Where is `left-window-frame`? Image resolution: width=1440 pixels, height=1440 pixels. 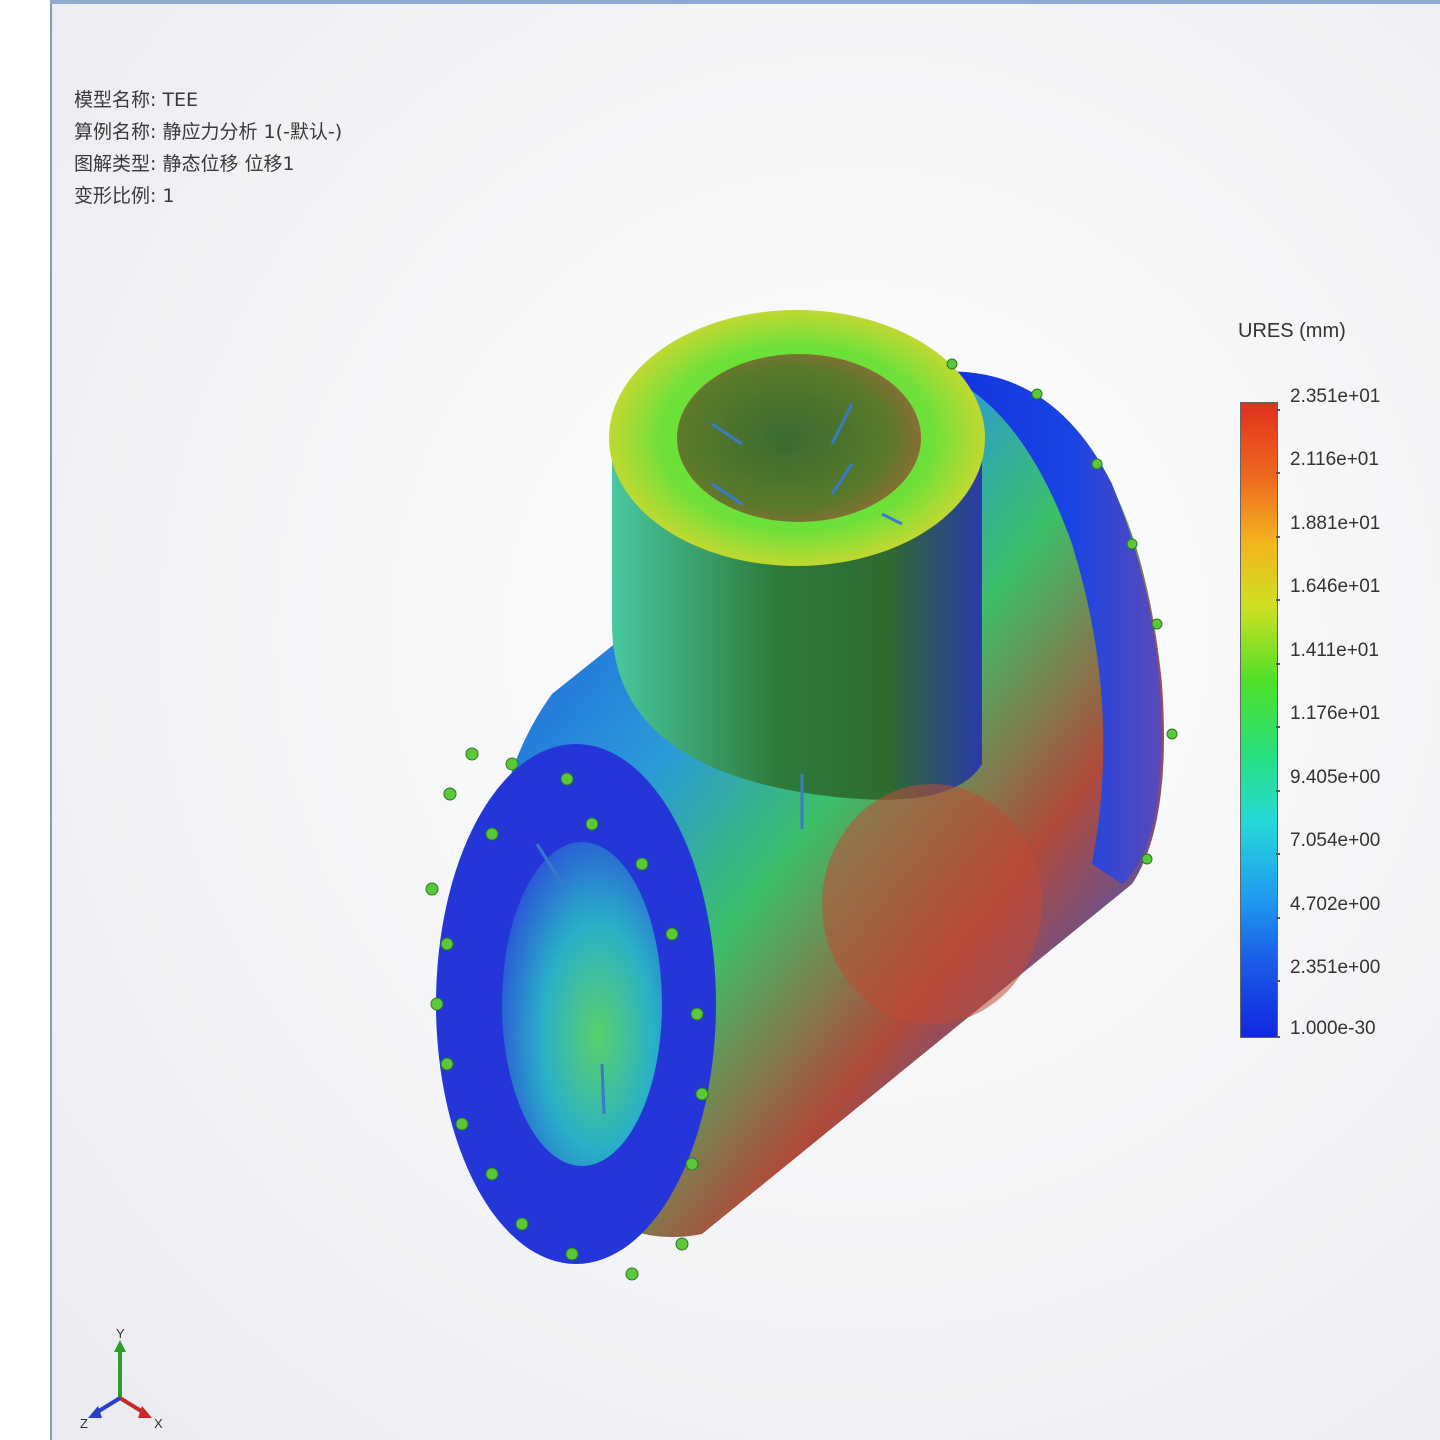
left-window-frame is located at coordinates (25, 720).